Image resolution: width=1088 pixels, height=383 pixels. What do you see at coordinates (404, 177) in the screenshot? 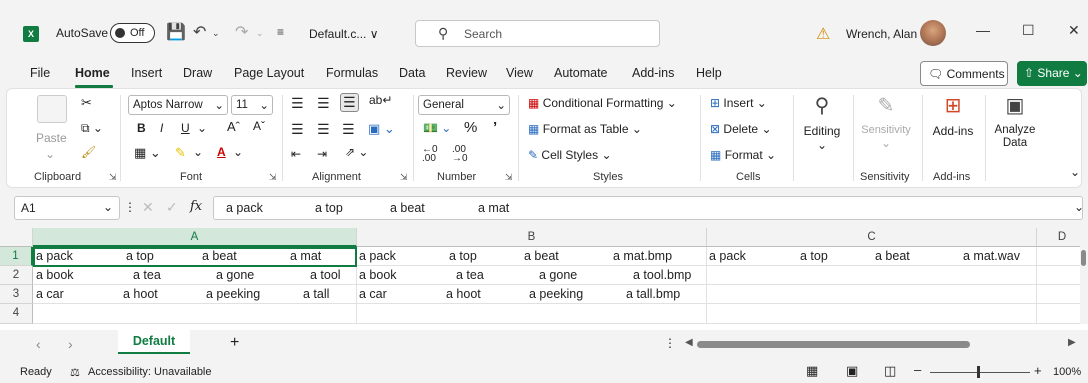
I see `alignment-launcher-icon: ⇲` at bounding box center [404, 177].